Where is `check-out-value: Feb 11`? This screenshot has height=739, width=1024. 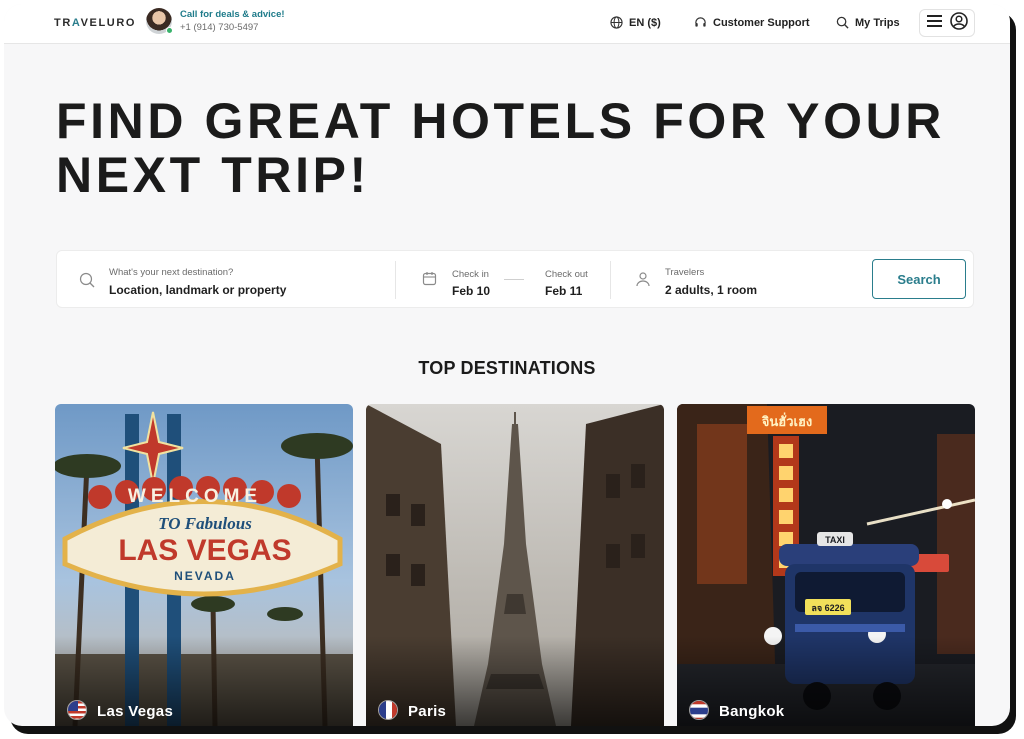 check-out-value: Feb 11 is located at coordinates (563, 291).